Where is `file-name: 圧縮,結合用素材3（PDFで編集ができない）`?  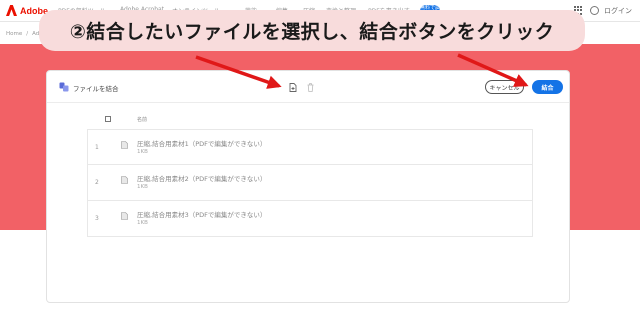
file-name: 圧縮,結合用素材3（PDFで編集ができない） is located at coordinates (202, 215).